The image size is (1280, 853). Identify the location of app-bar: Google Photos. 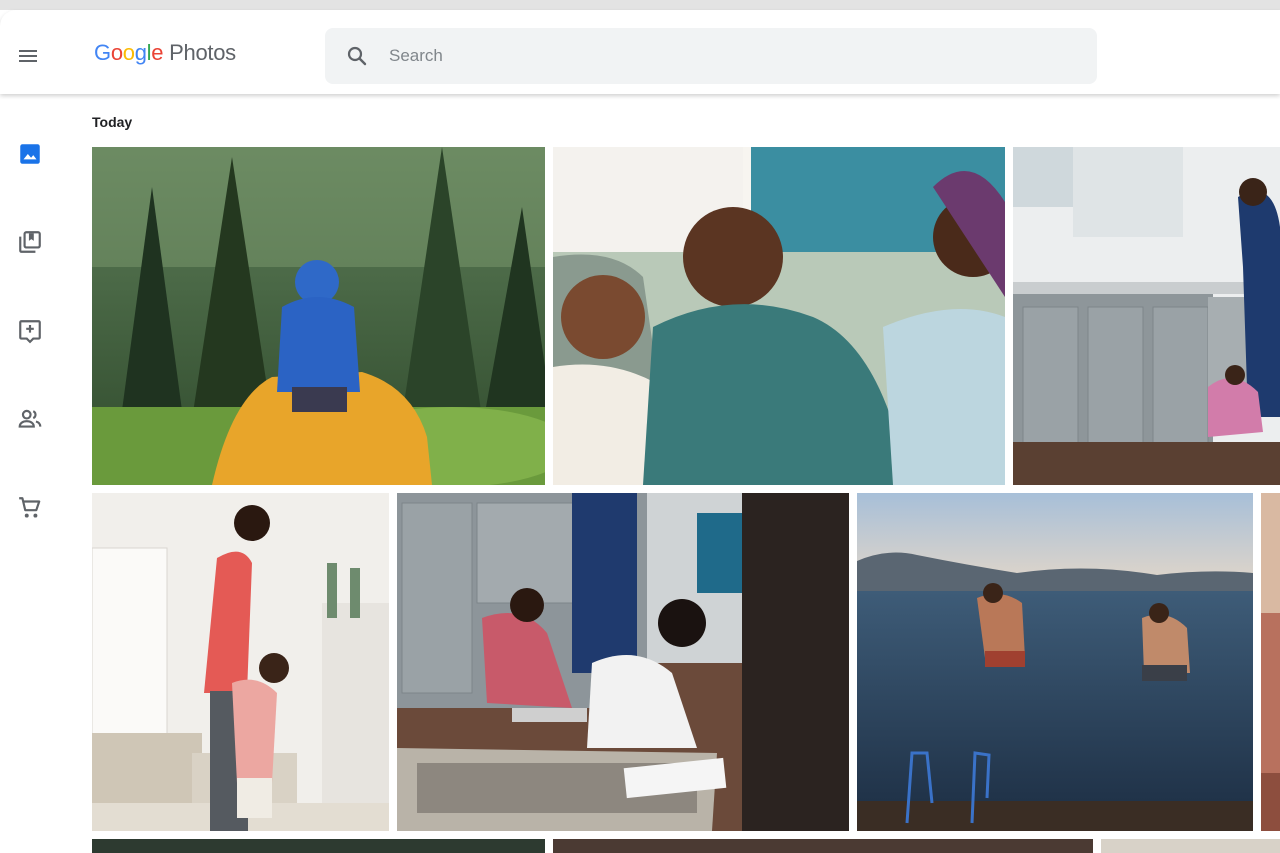
(640, 52).